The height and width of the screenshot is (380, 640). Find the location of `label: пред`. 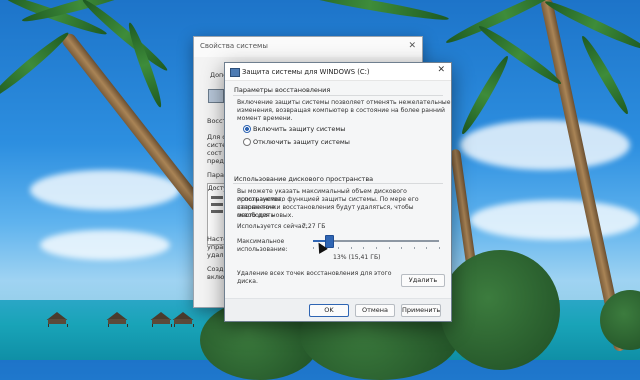

label: пред is located at coordinates (215, 161).